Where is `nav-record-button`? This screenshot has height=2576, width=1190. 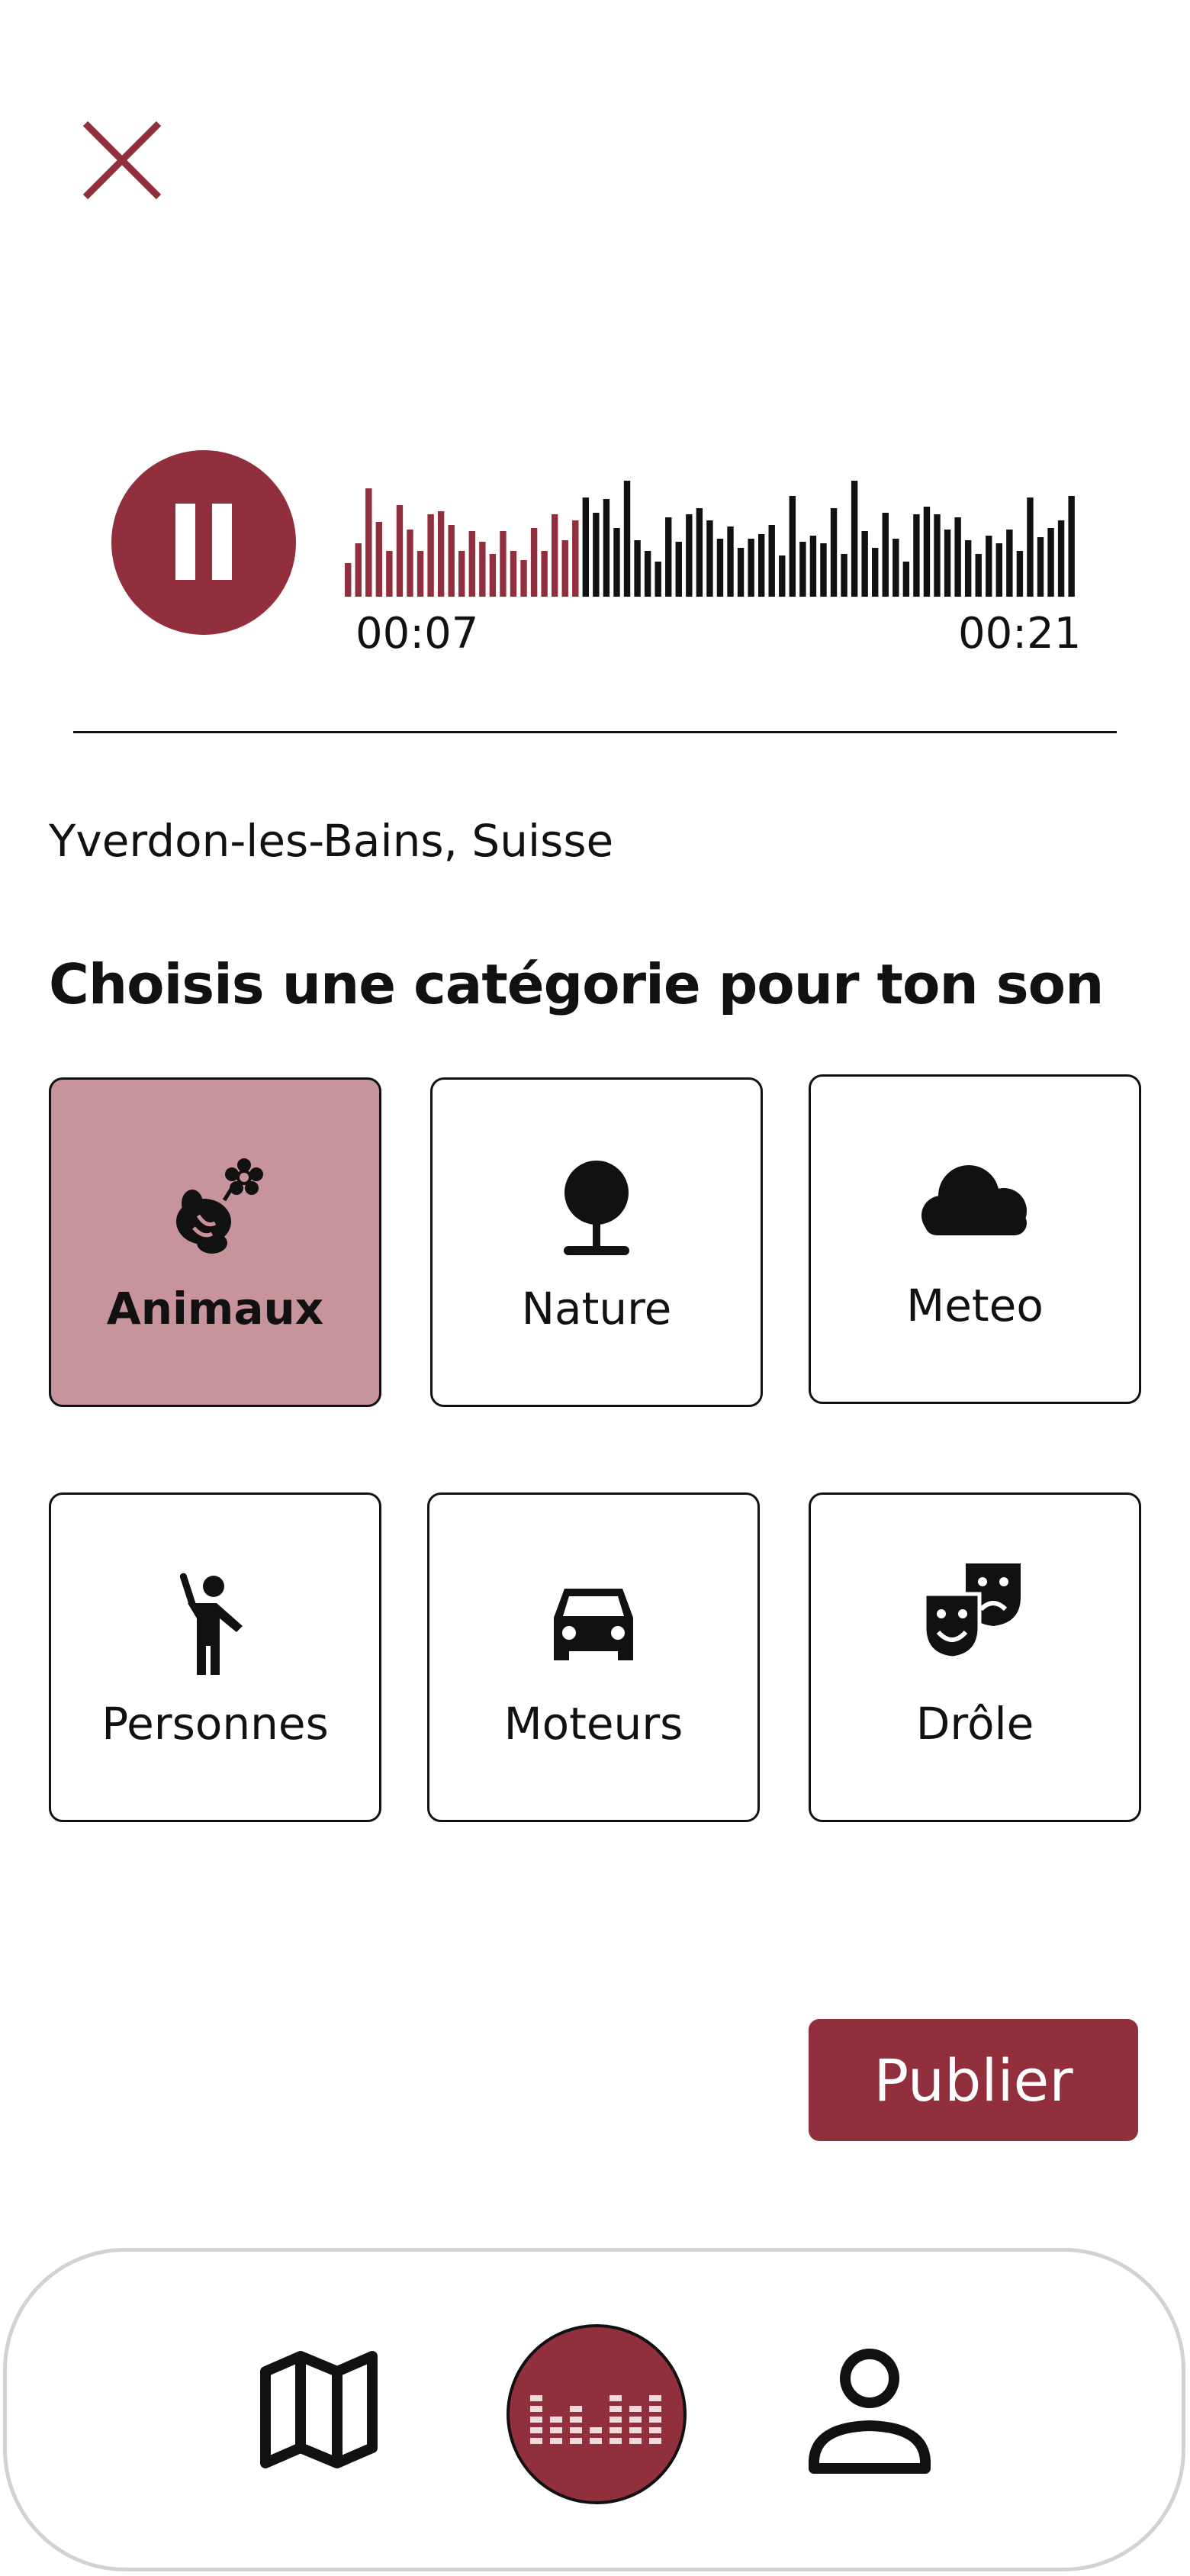
nav-record-button is located at coordinates (597, 2414).